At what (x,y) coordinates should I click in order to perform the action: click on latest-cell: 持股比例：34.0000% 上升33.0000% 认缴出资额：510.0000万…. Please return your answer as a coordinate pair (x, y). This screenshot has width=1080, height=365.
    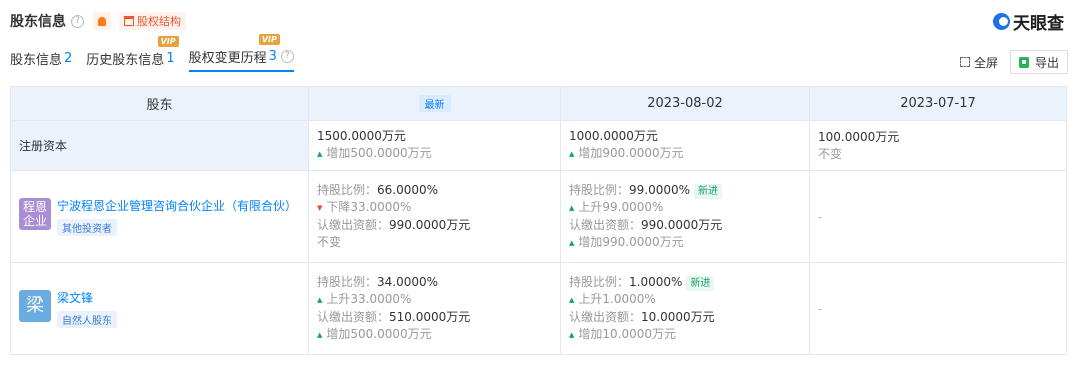
    Looking at the image, I should click on (434, 308).